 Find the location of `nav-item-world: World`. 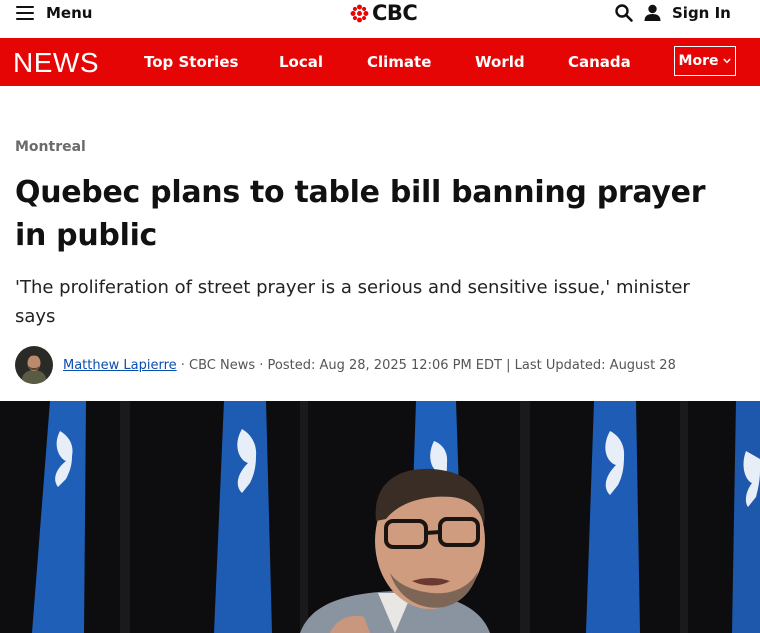

nav-item-world: World is located at coordinates (500, 62).